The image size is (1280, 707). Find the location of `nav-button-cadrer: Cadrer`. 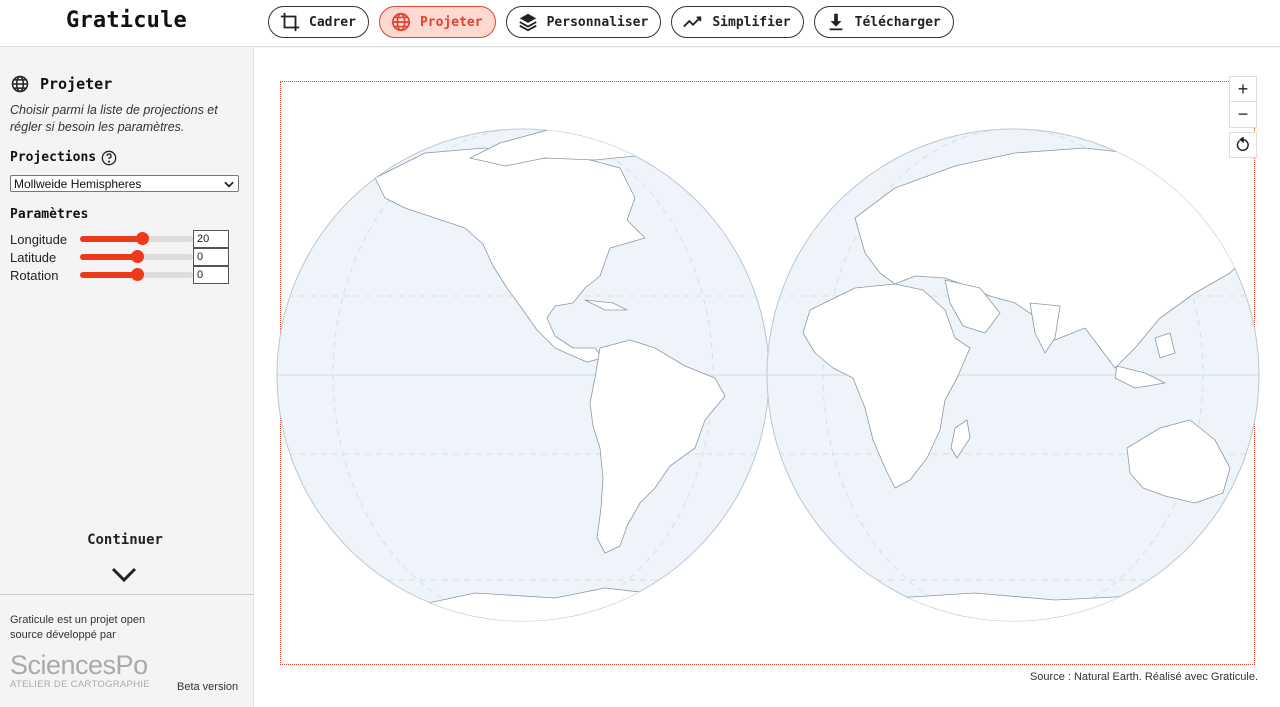

nav-button-cadrer: Cadrer is located at coordinates (318, 22).